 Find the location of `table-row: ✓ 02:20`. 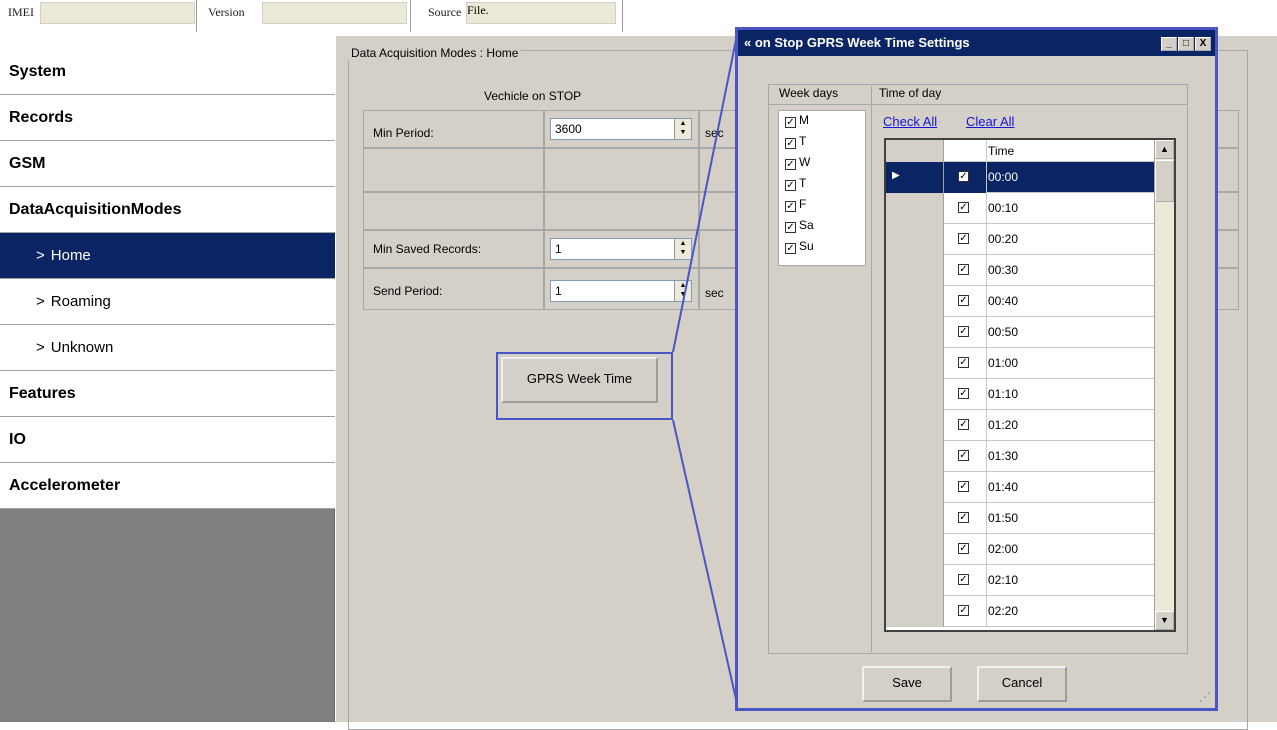

table-row: ✓ 02:20 is located at coordinates (1020, 611).